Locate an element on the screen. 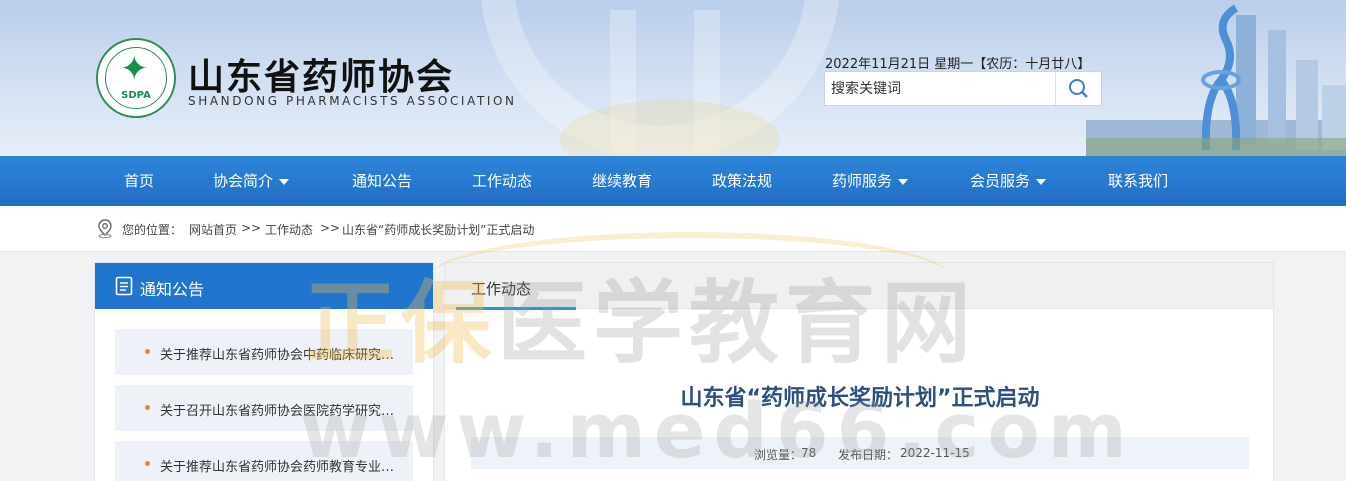 The width and height of the screenshot is (1346, 481). breadcrumb-current: 山东省“药师成长奖励计划”正式启动 is located at coordinates (438, 230).